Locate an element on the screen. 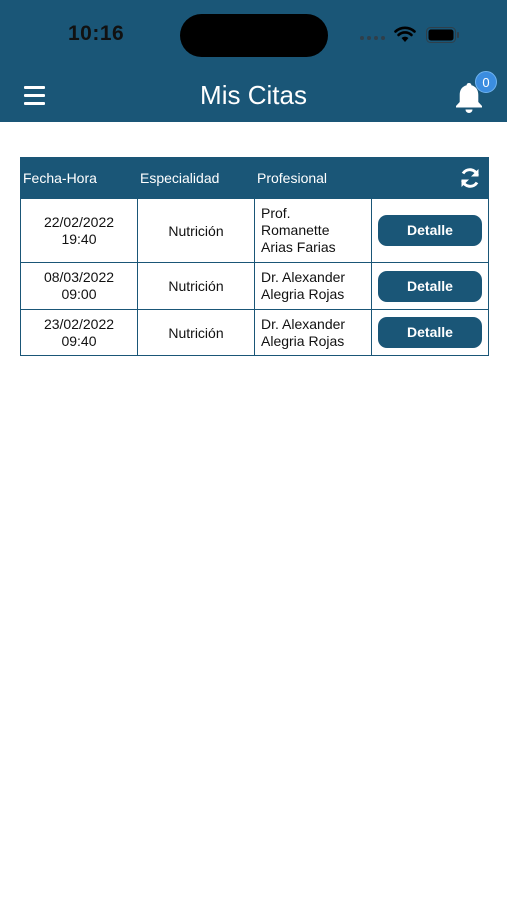 The width and height of the screenshot is (507, 900). app-header: 10:16 Mis Citas 0 is located at coordinates (253, 61).